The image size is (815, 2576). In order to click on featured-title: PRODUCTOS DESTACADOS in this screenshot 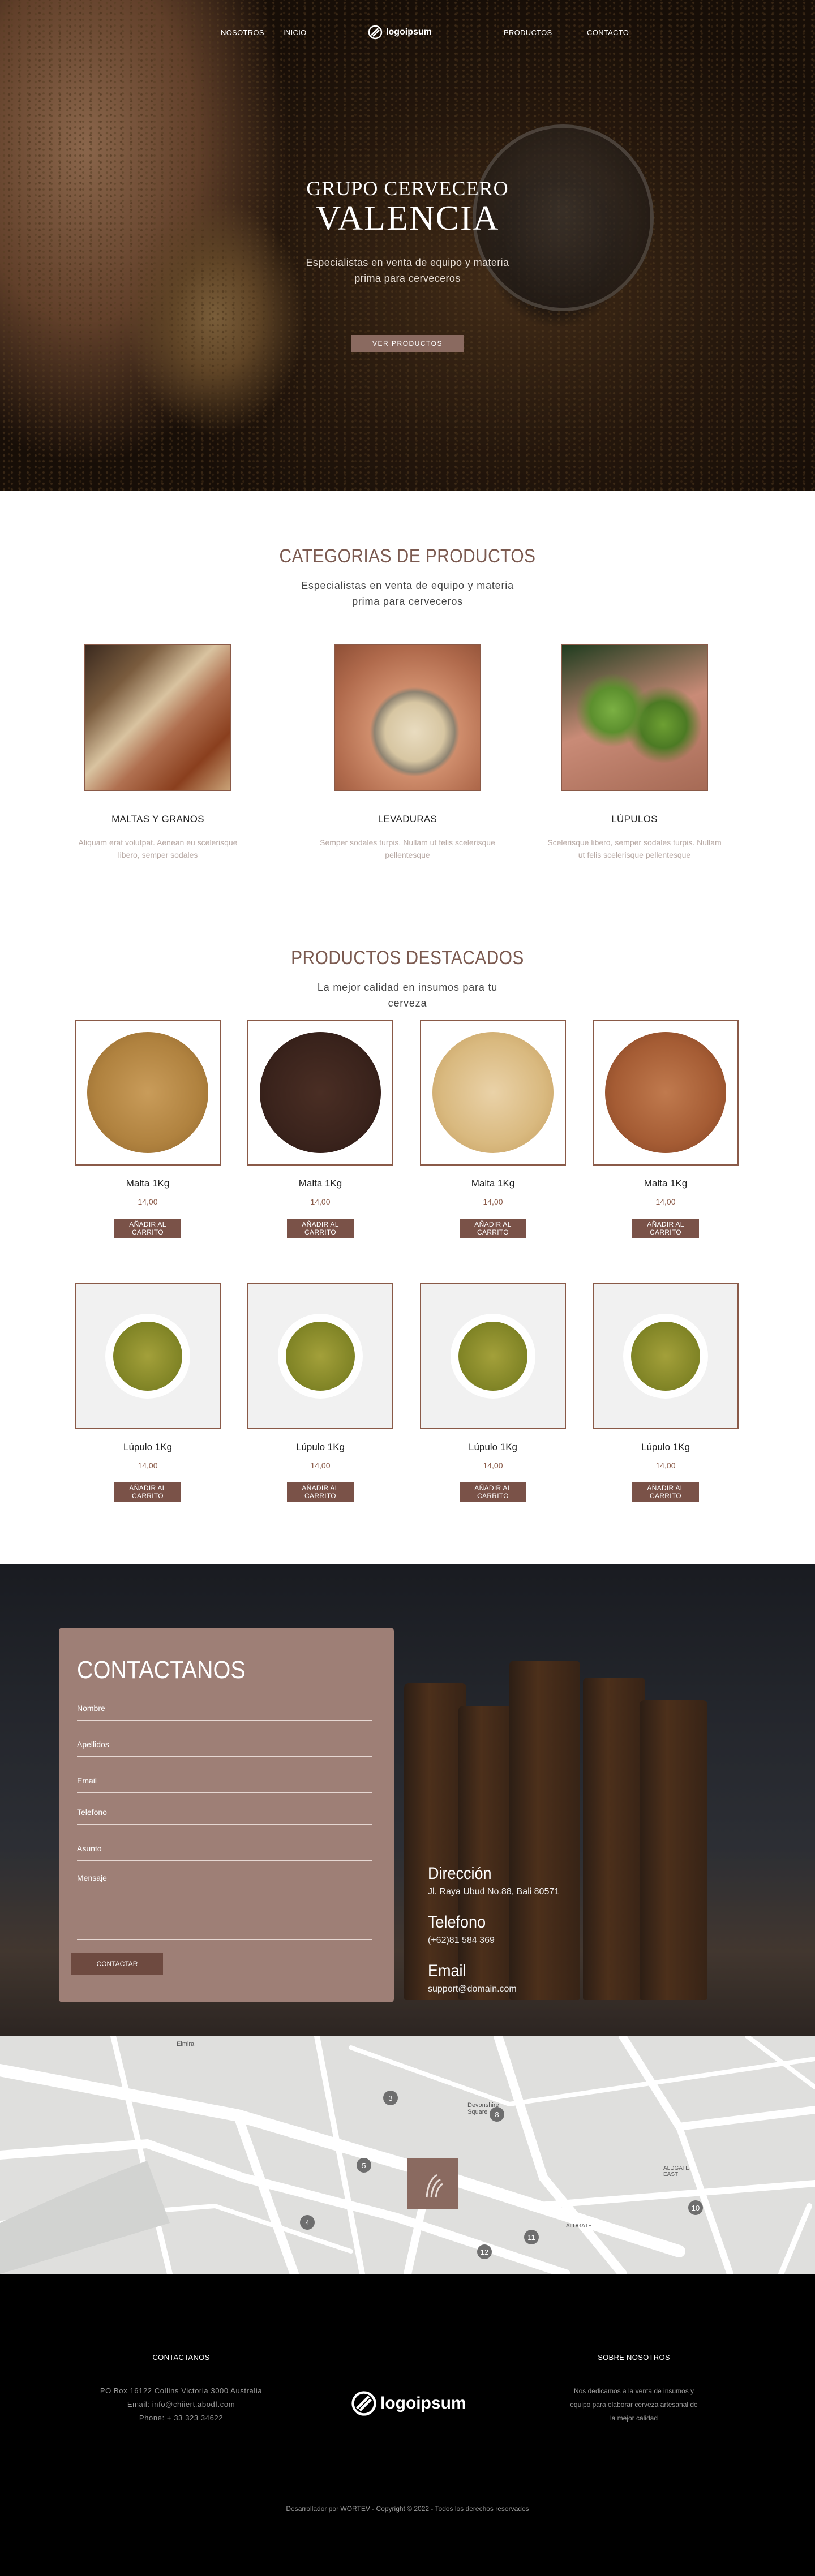, I will do `click(407, 958)`.